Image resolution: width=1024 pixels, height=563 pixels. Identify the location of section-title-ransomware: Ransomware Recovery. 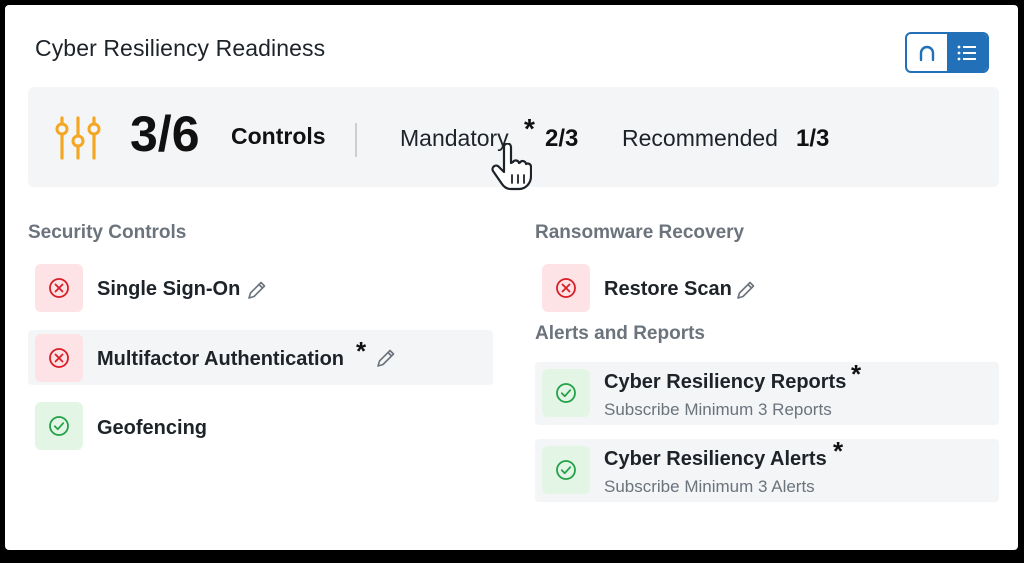
(640, 232).